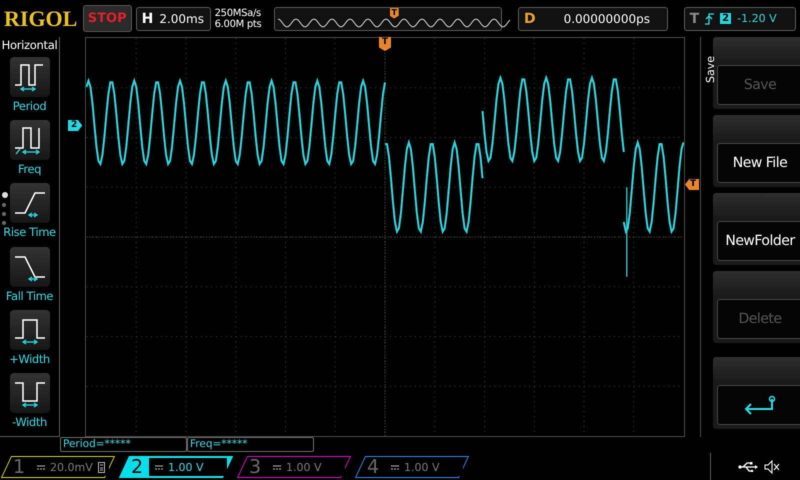  I want to click on trigger-display: T 2 -1.20 V, so click(740, 18).